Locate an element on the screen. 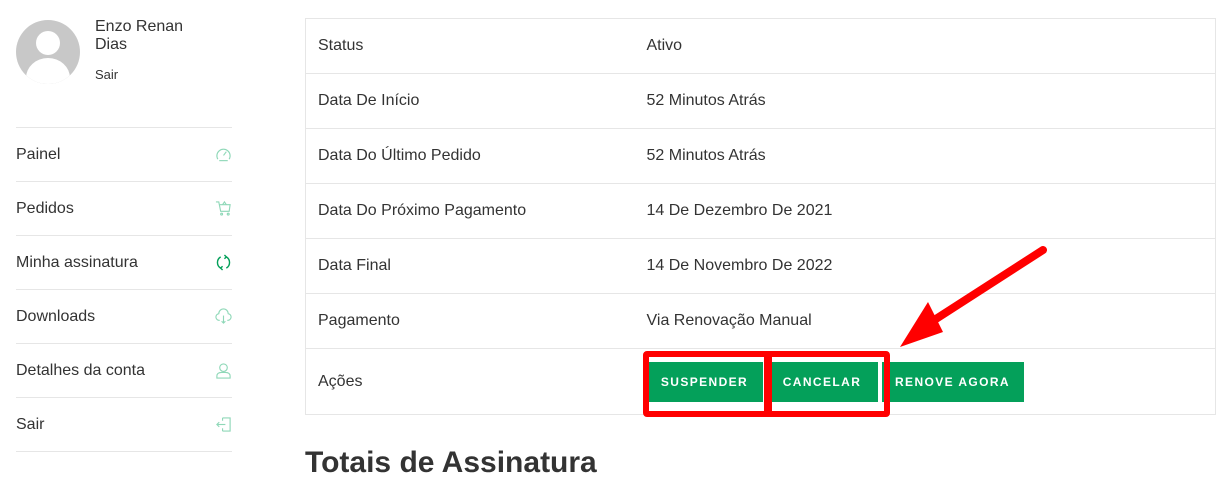 Image resolution: width=1223 pixels, height=500 pixels. row-value-end-date: 14 De Novembro De 2022 is located at coordinates (739, 265).